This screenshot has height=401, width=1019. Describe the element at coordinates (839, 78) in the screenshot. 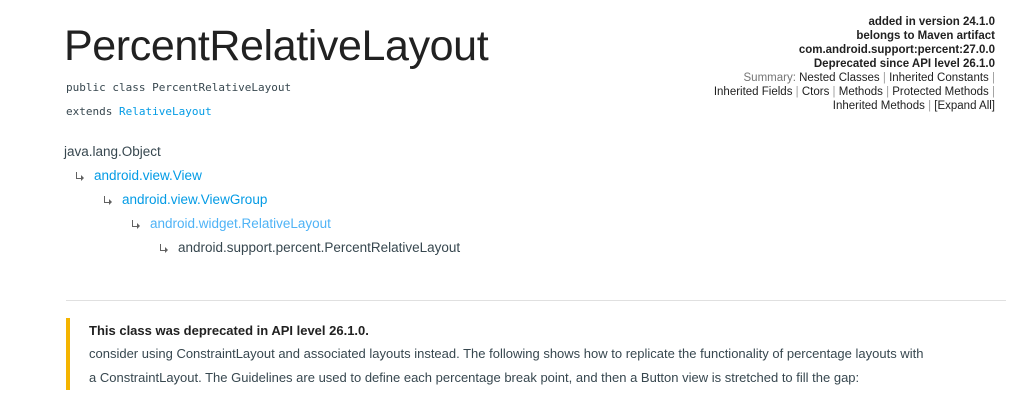

I see `summary-link-nested-classes: Nested Classes` at that location.